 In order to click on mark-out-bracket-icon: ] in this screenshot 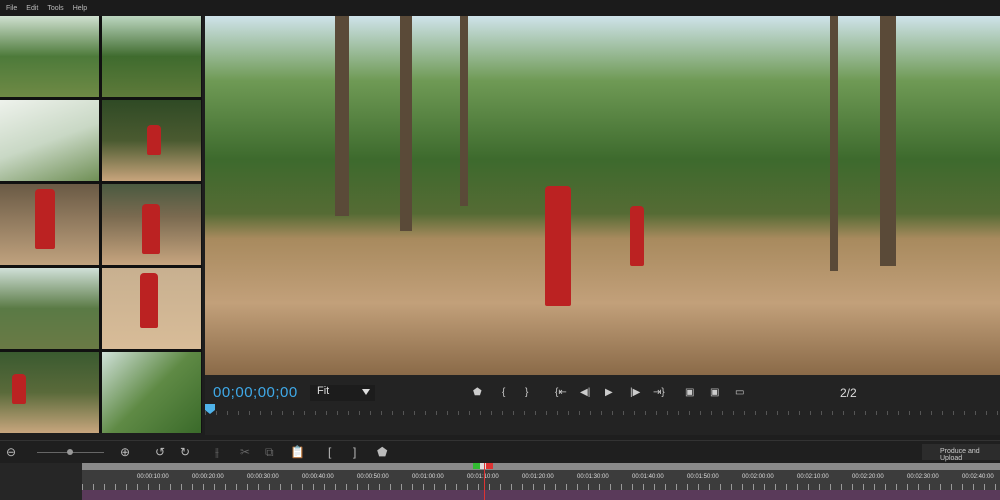, I will do `click(354, 452)`.